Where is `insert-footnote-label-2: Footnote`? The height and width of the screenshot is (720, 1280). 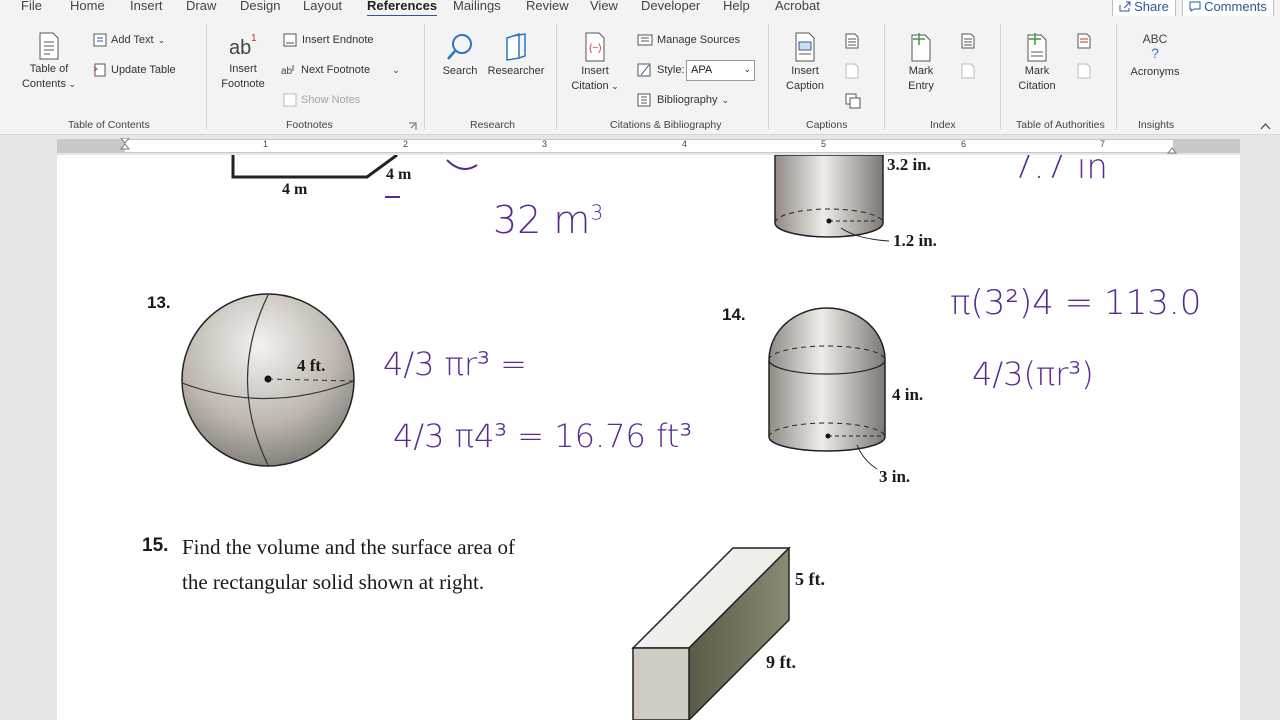
insert-footnote-label-2: Footnote is located at coordinates (243, 84).